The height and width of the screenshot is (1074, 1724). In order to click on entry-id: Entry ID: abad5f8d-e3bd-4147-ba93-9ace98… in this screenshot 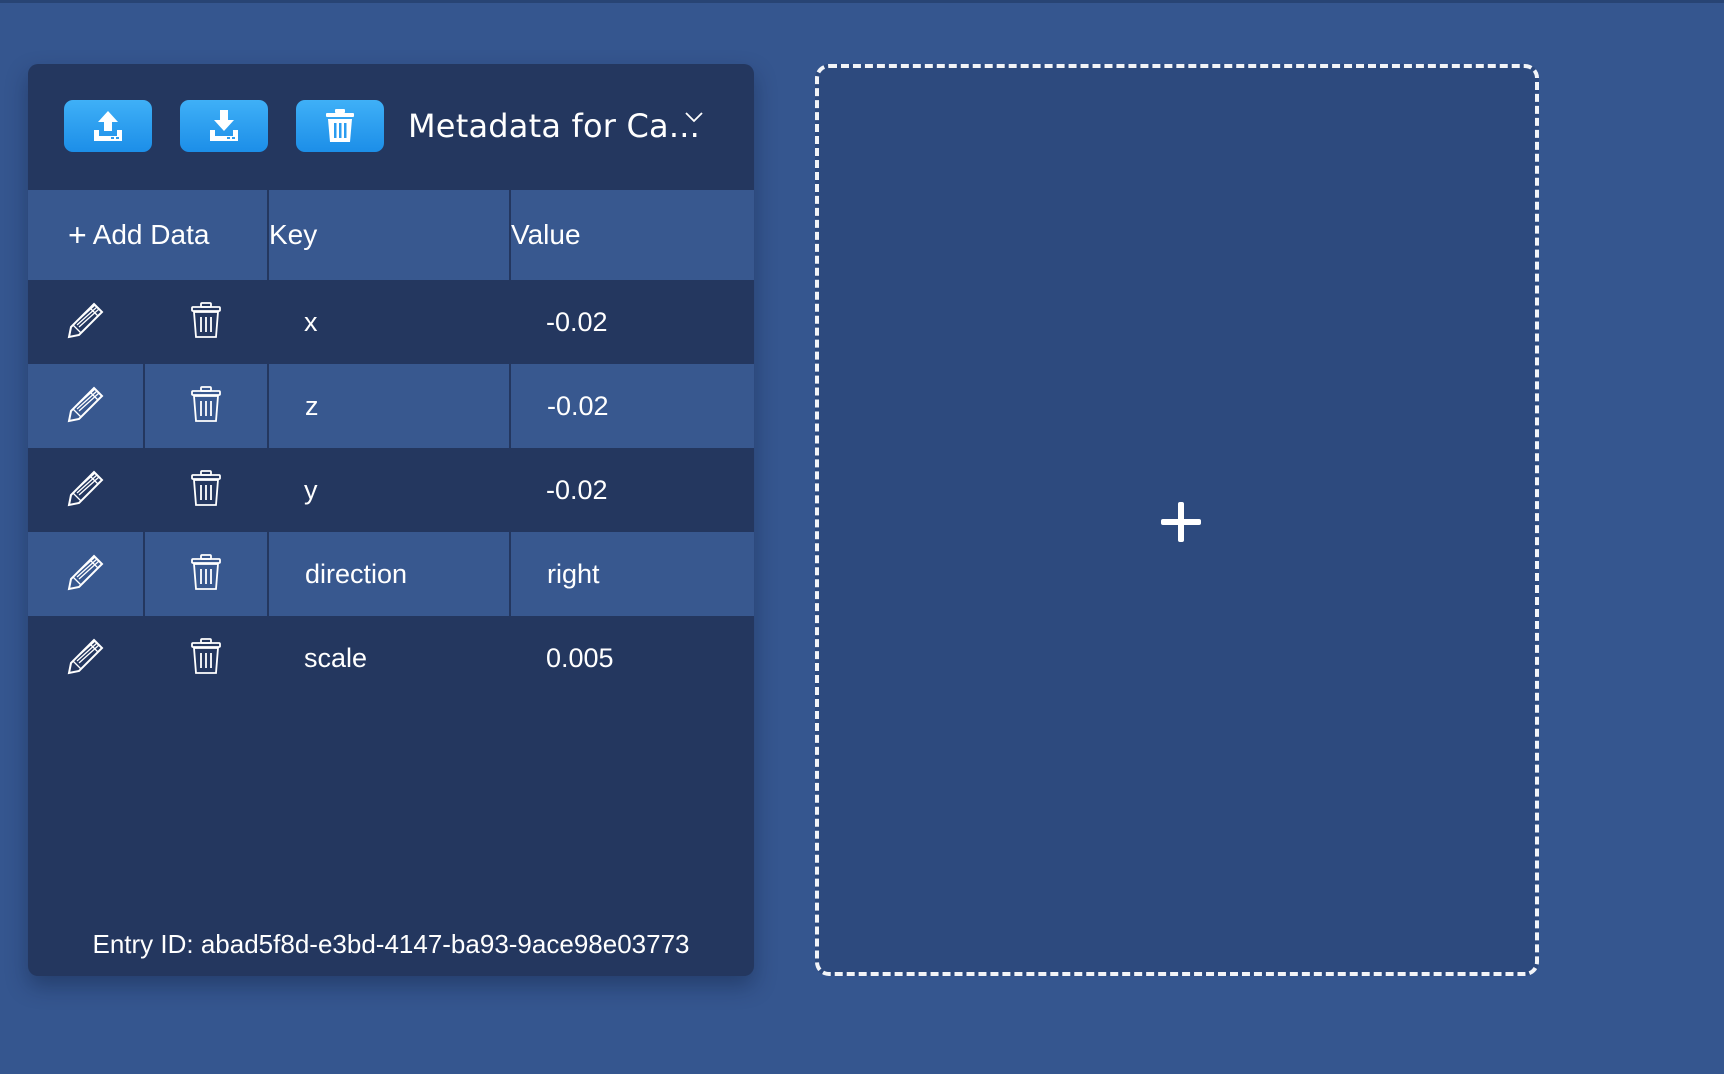, I will do `click(391, 944)`.